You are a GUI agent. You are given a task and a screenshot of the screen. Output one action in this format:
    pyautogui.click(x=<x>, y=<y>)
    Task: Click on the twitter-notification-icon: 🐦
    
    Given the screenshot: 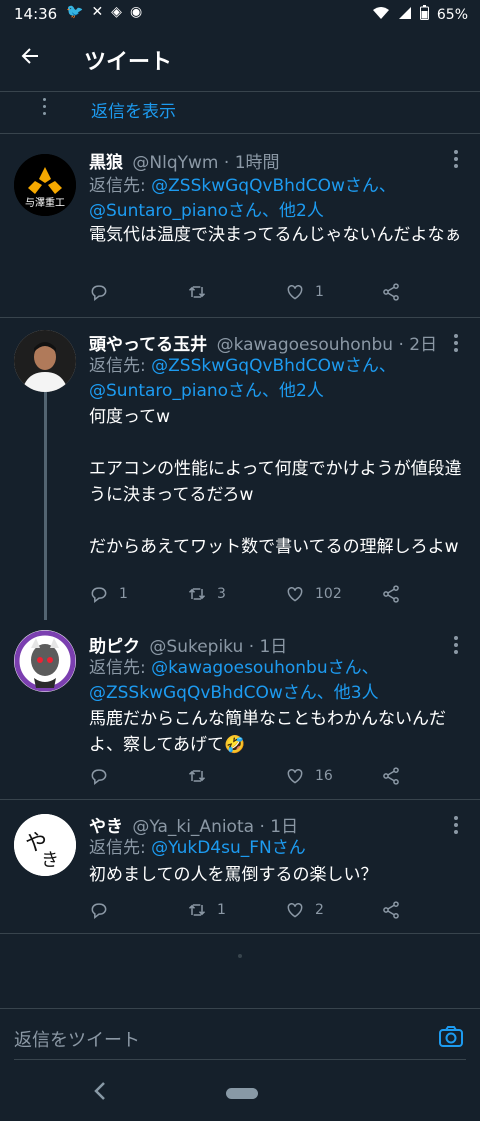 What is the action you would take?
    pyautogui.click(x=75, y=12)
    